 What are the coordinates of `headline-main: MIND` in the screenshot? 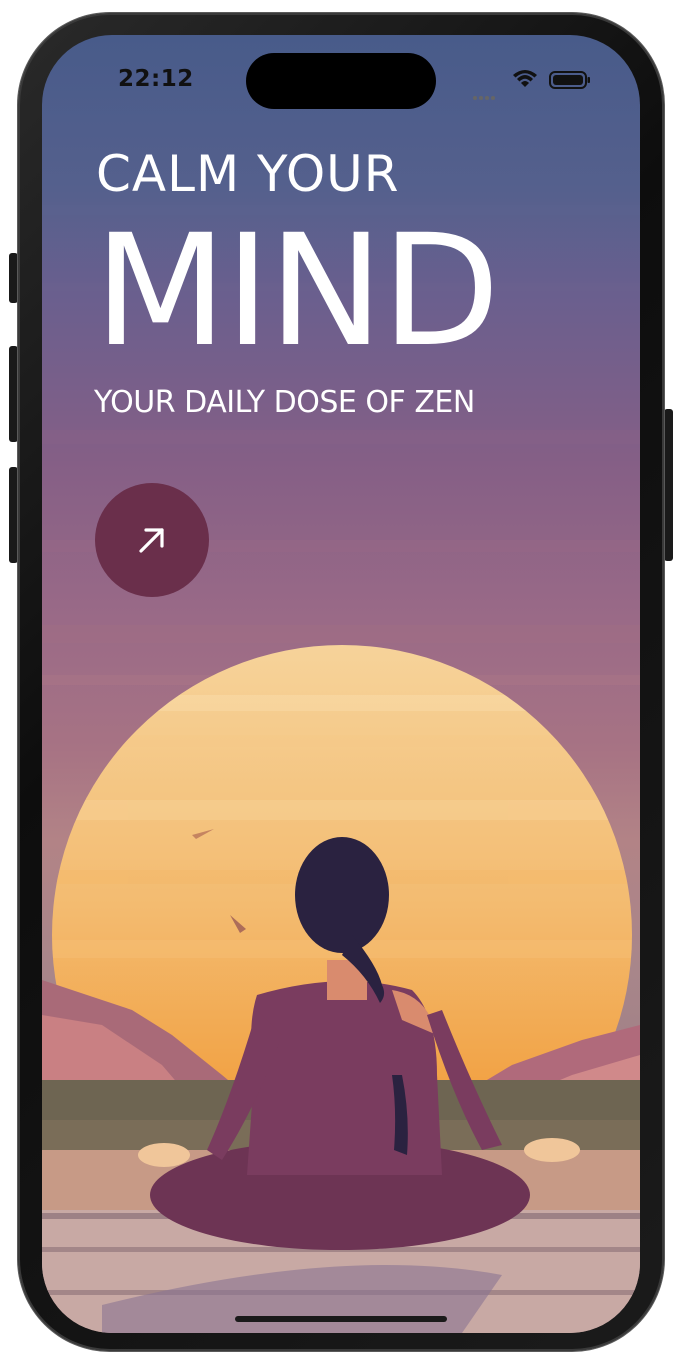 It's located at (297, 291).